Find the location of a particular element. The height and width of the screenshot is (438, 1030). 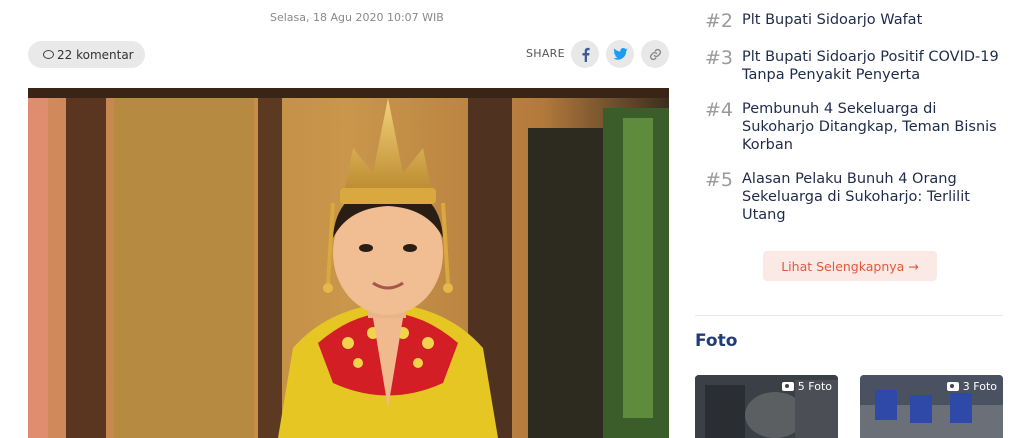

facebook-share-button is located at coordinates (585, 54).